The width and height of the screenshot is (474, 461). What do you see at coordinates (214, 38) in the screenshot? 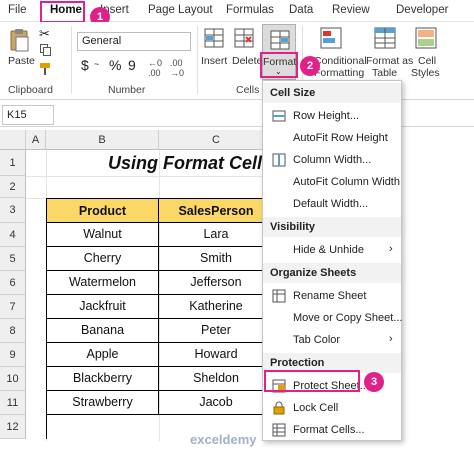
I see `insert-cells-icon` at bounding box center [214, 38].